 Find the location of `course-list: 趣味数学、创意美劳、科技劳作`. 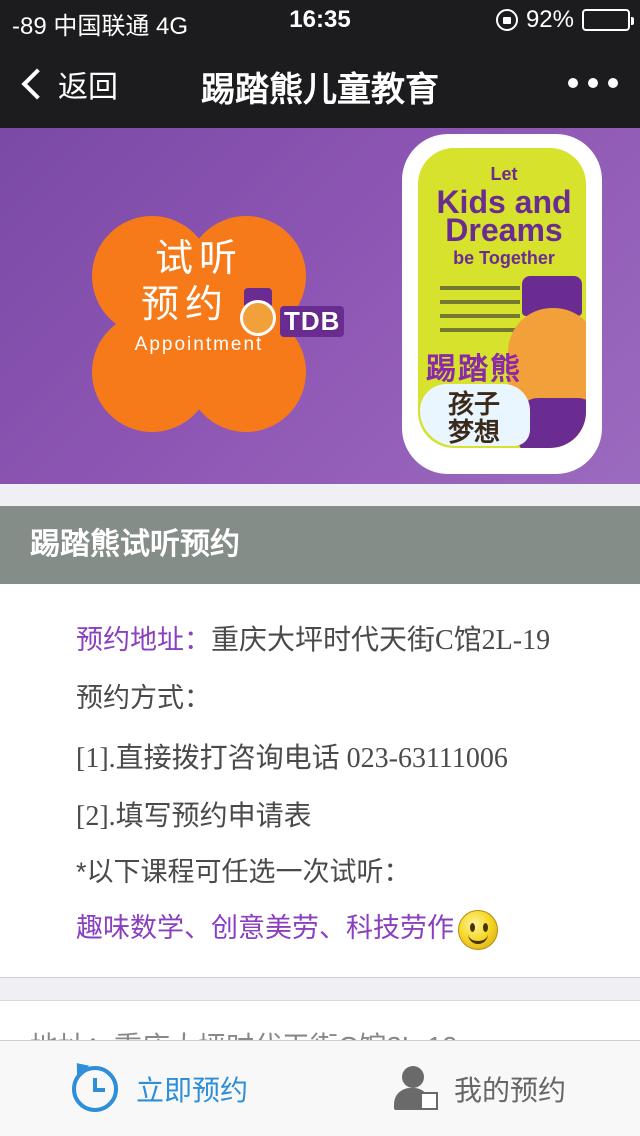

course-list: 趣味数学、创意美劳、科技劳作 is located at coordinates (287, 928).